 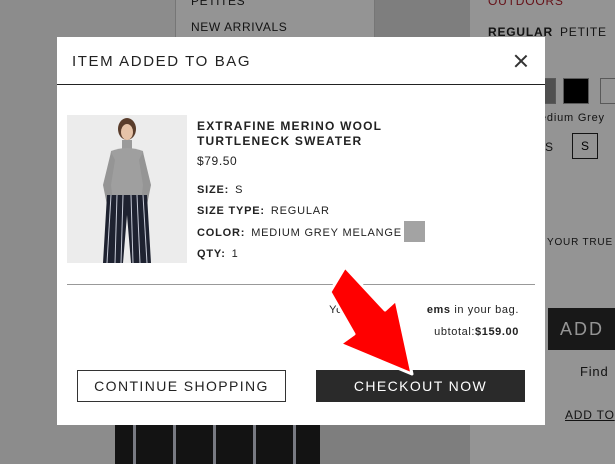 I want to click on size-label: SIZE:, so click(x=213, y=190).